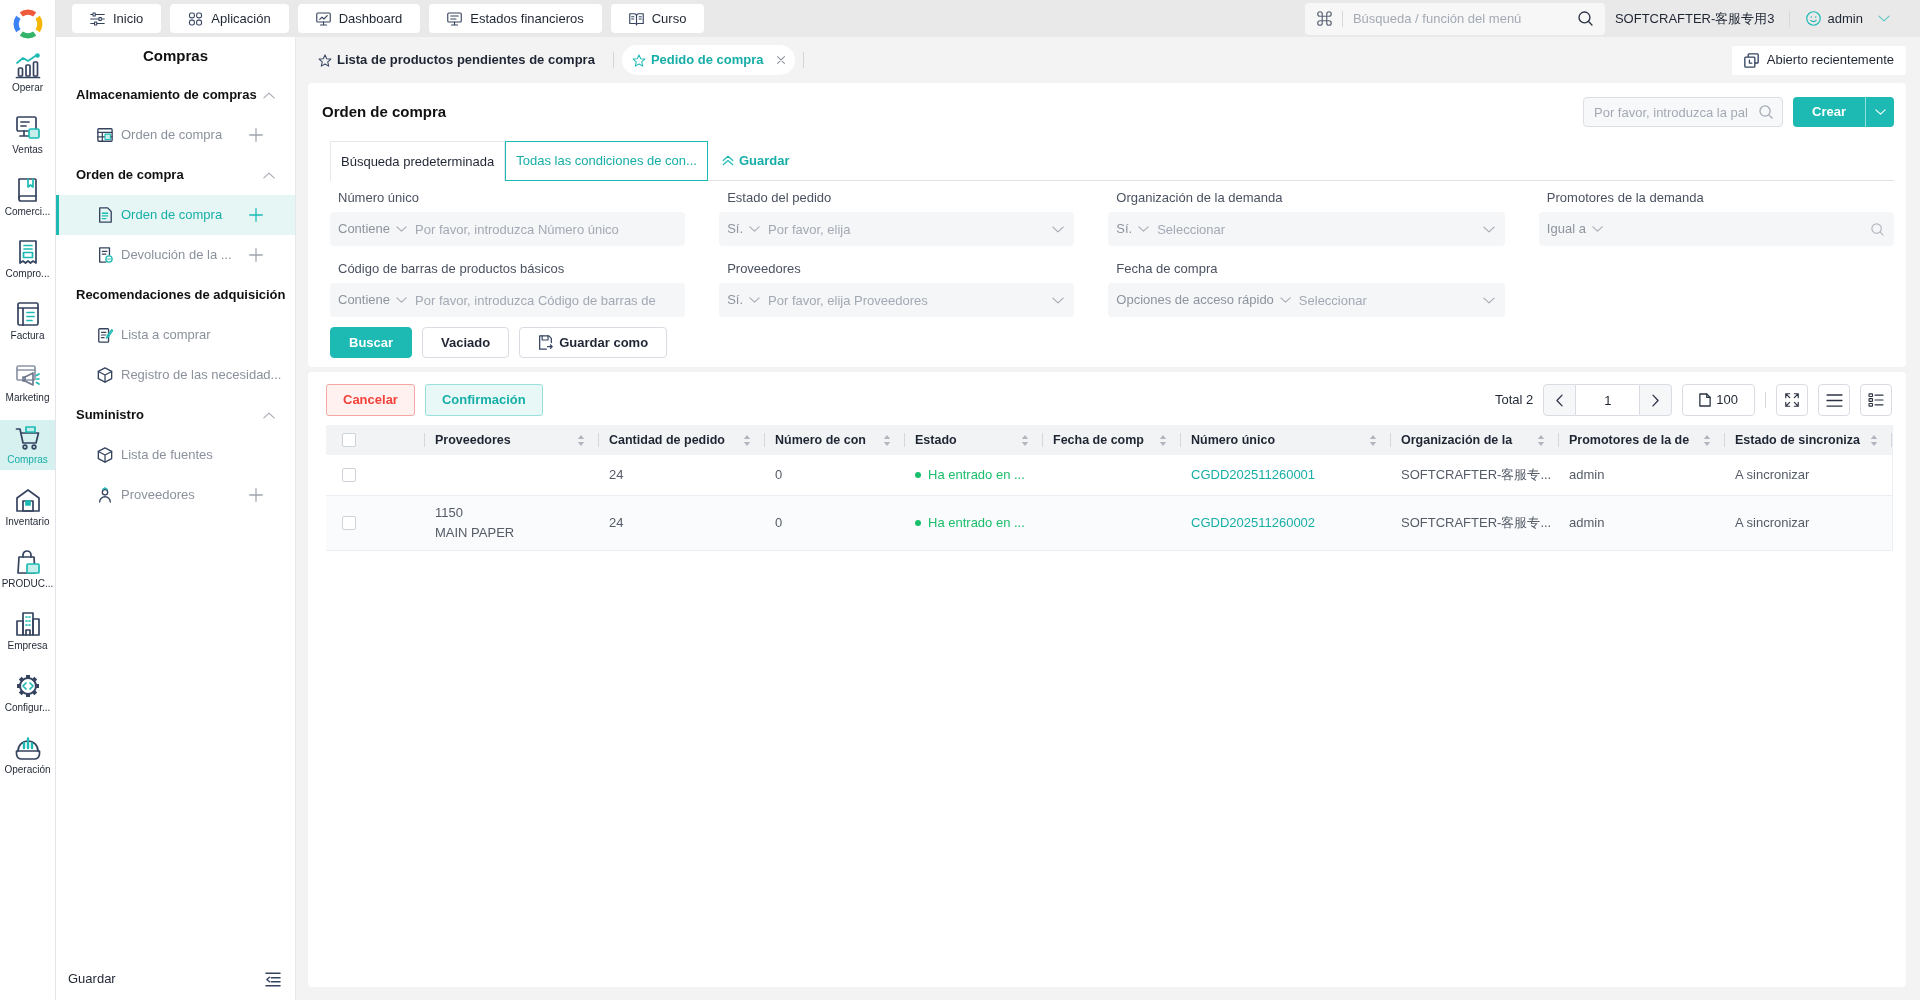 This screenshot has height=1000, width=1920. I want to click on filter-field: Contiene Por favor, introduzca Código de barras de, so click(508, 300).